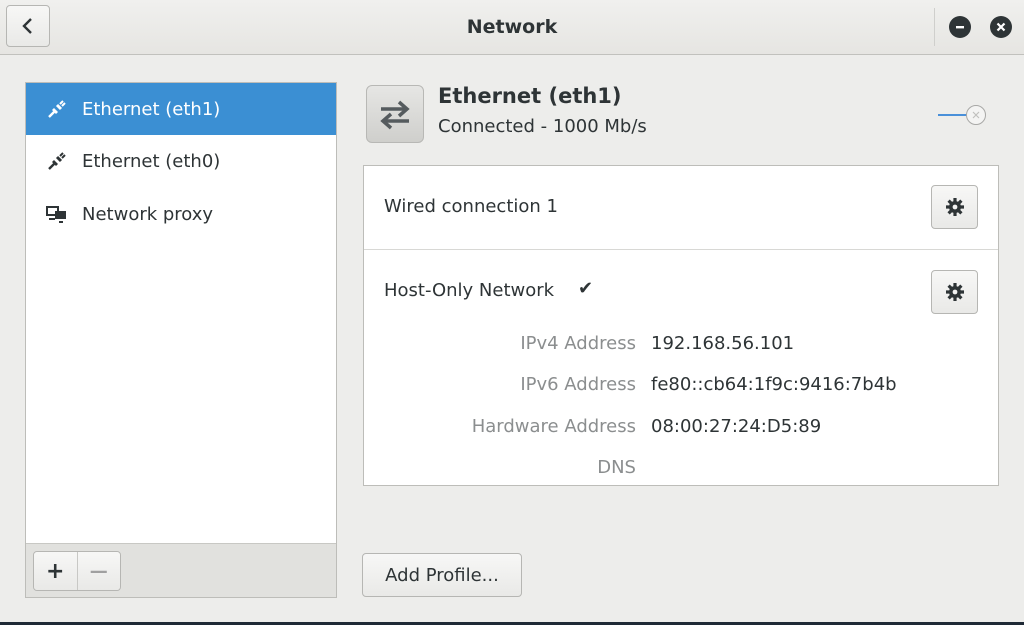 The image size is (1024, 625). I want to click on network-proxy-icon, so click(57, 214).